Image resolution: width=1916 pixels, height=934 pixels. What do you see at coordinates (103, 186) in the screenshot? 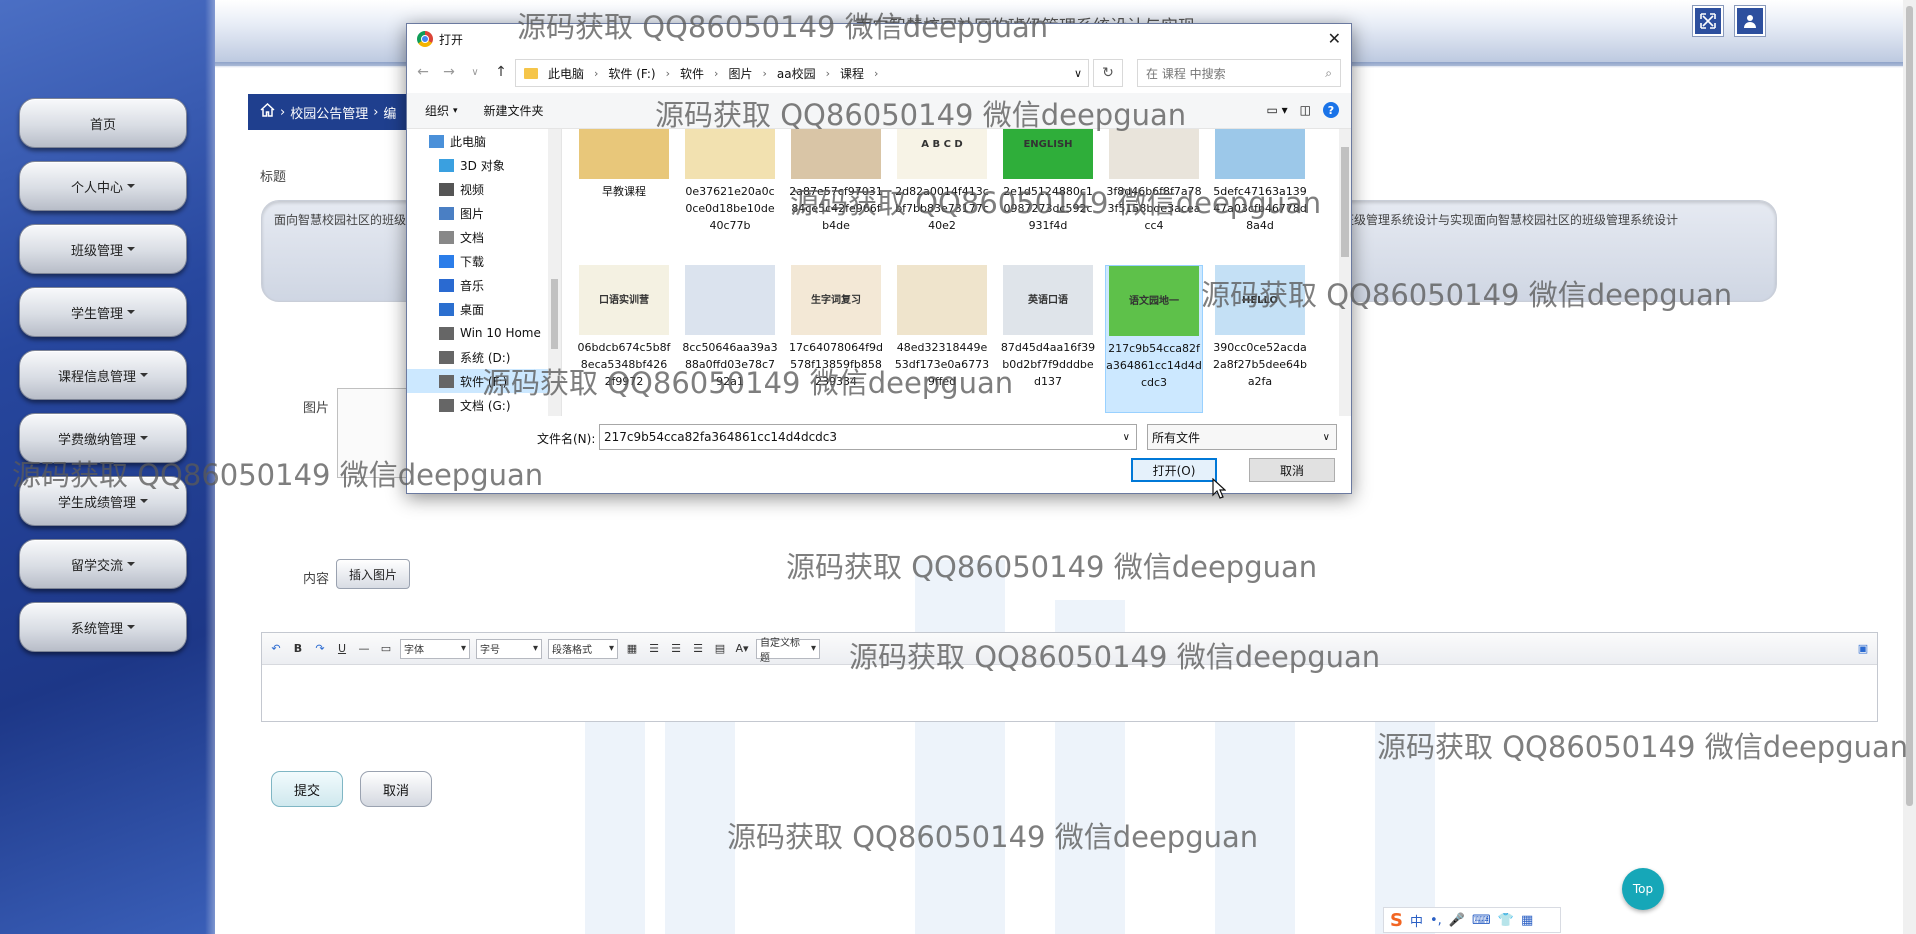
I see `sidebar-item-personal-center: 个人中心` at bounding box center [103, 186].